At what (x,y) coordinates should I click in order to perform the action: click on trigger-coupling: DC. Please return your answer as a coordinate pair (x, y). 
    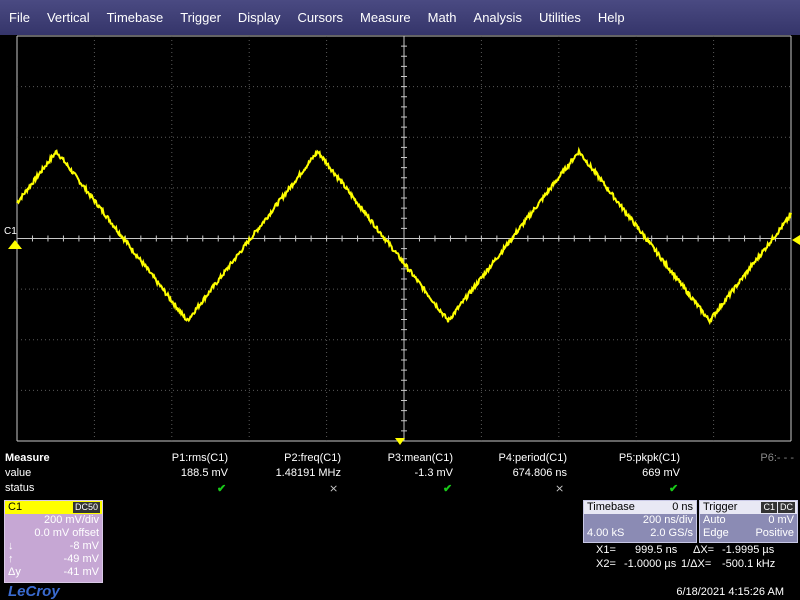
    Looking at the image, I should click on (786, 507).